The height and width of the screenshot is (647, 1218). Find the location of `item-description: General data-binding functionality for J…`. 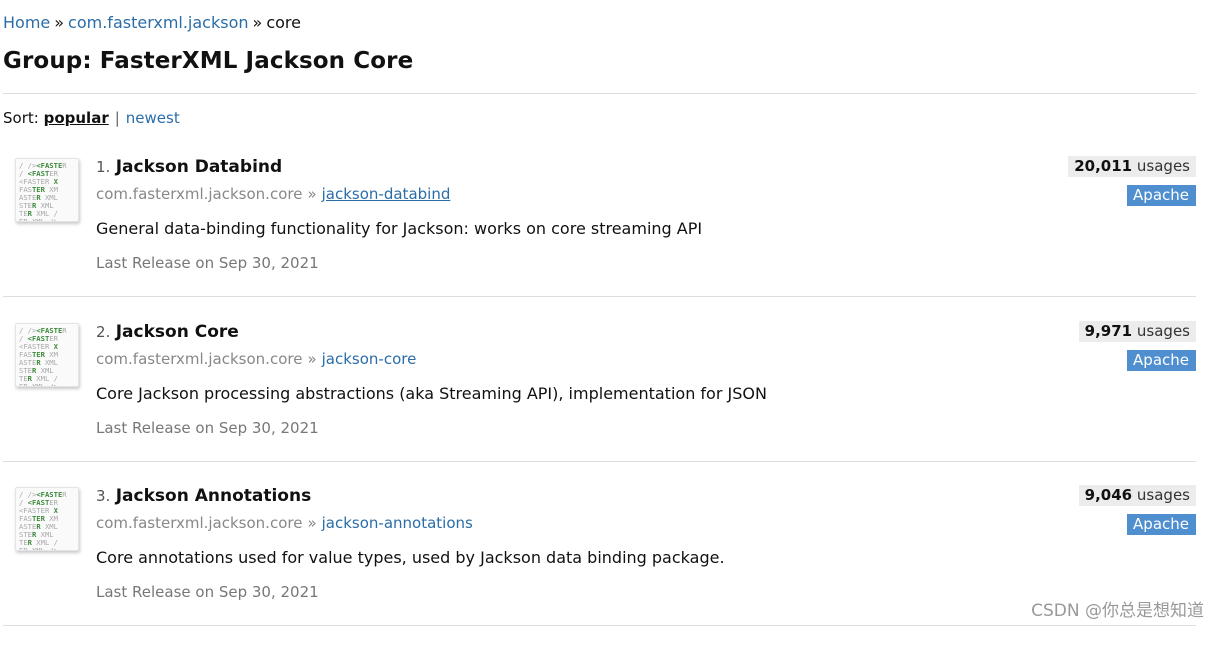

item-description: General data-binding functionality for J… is located at coordinates (399, 228).